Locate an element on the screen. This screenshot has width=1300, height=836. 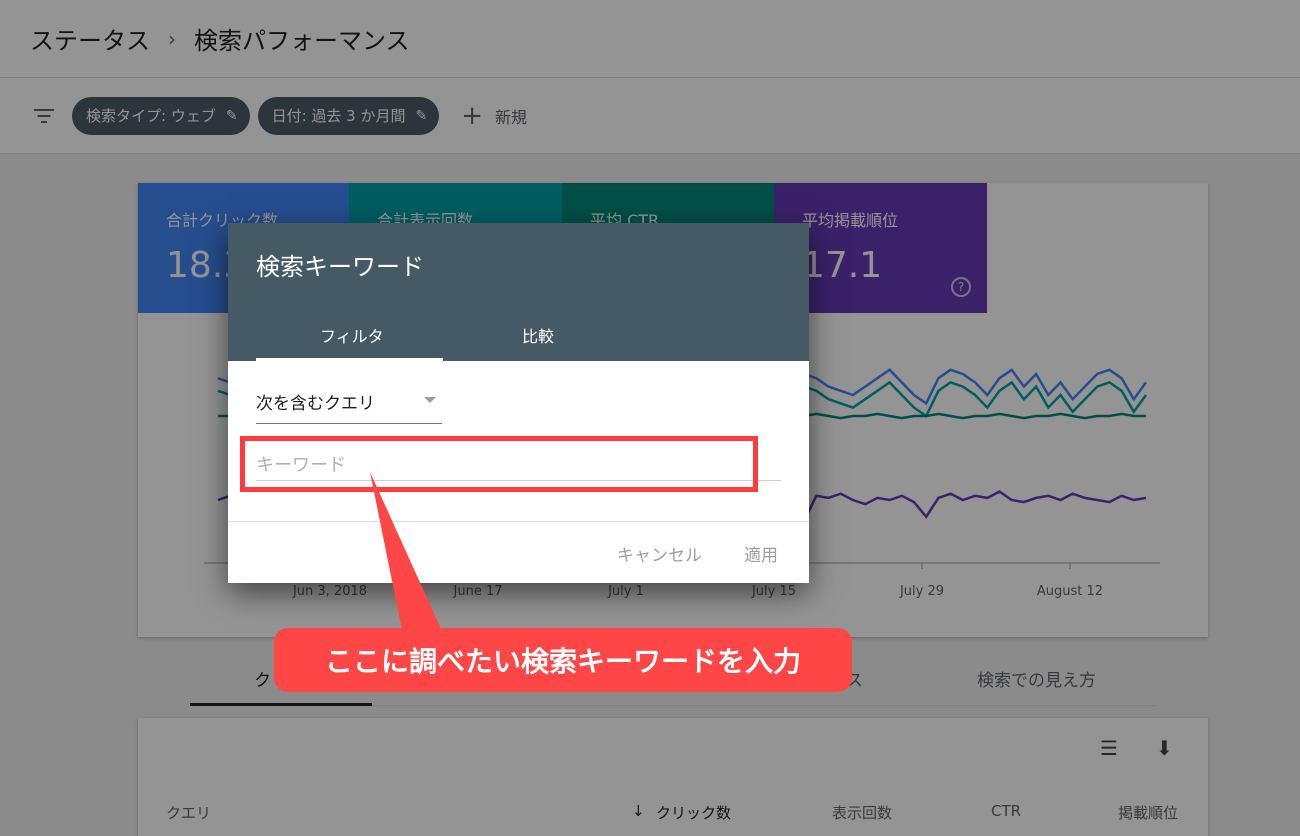
dropdown-arrow-icon is located at coordinates (430, 400).